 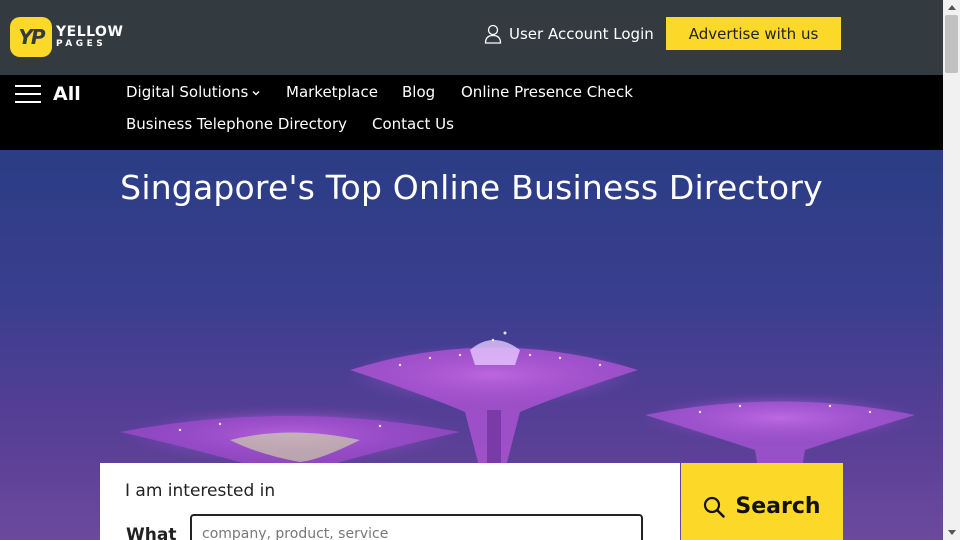 I want to click on yellow-pages-logo: YP YELLOW PAGES, so click(x=66, y=37).